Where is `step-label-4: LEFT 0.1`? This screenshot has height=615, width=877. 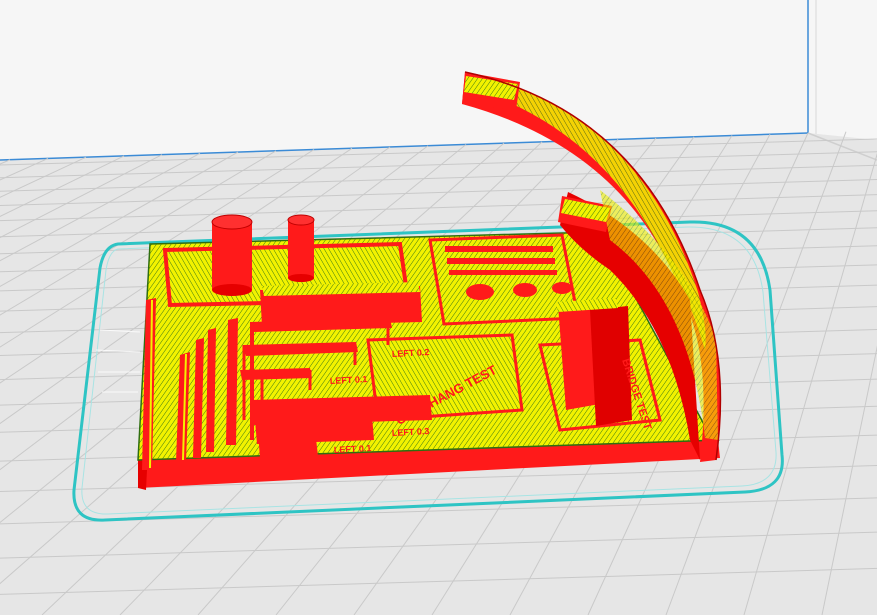 step-label-4: LEFT 0.1 is located at coordinates (353, 449).